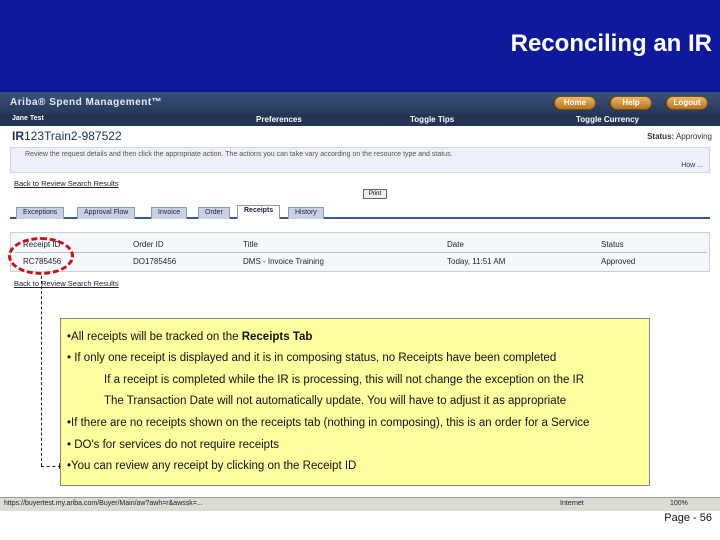 The image size is (720, 540). I want to click on ir-prefix: IR, so click(18, 136).